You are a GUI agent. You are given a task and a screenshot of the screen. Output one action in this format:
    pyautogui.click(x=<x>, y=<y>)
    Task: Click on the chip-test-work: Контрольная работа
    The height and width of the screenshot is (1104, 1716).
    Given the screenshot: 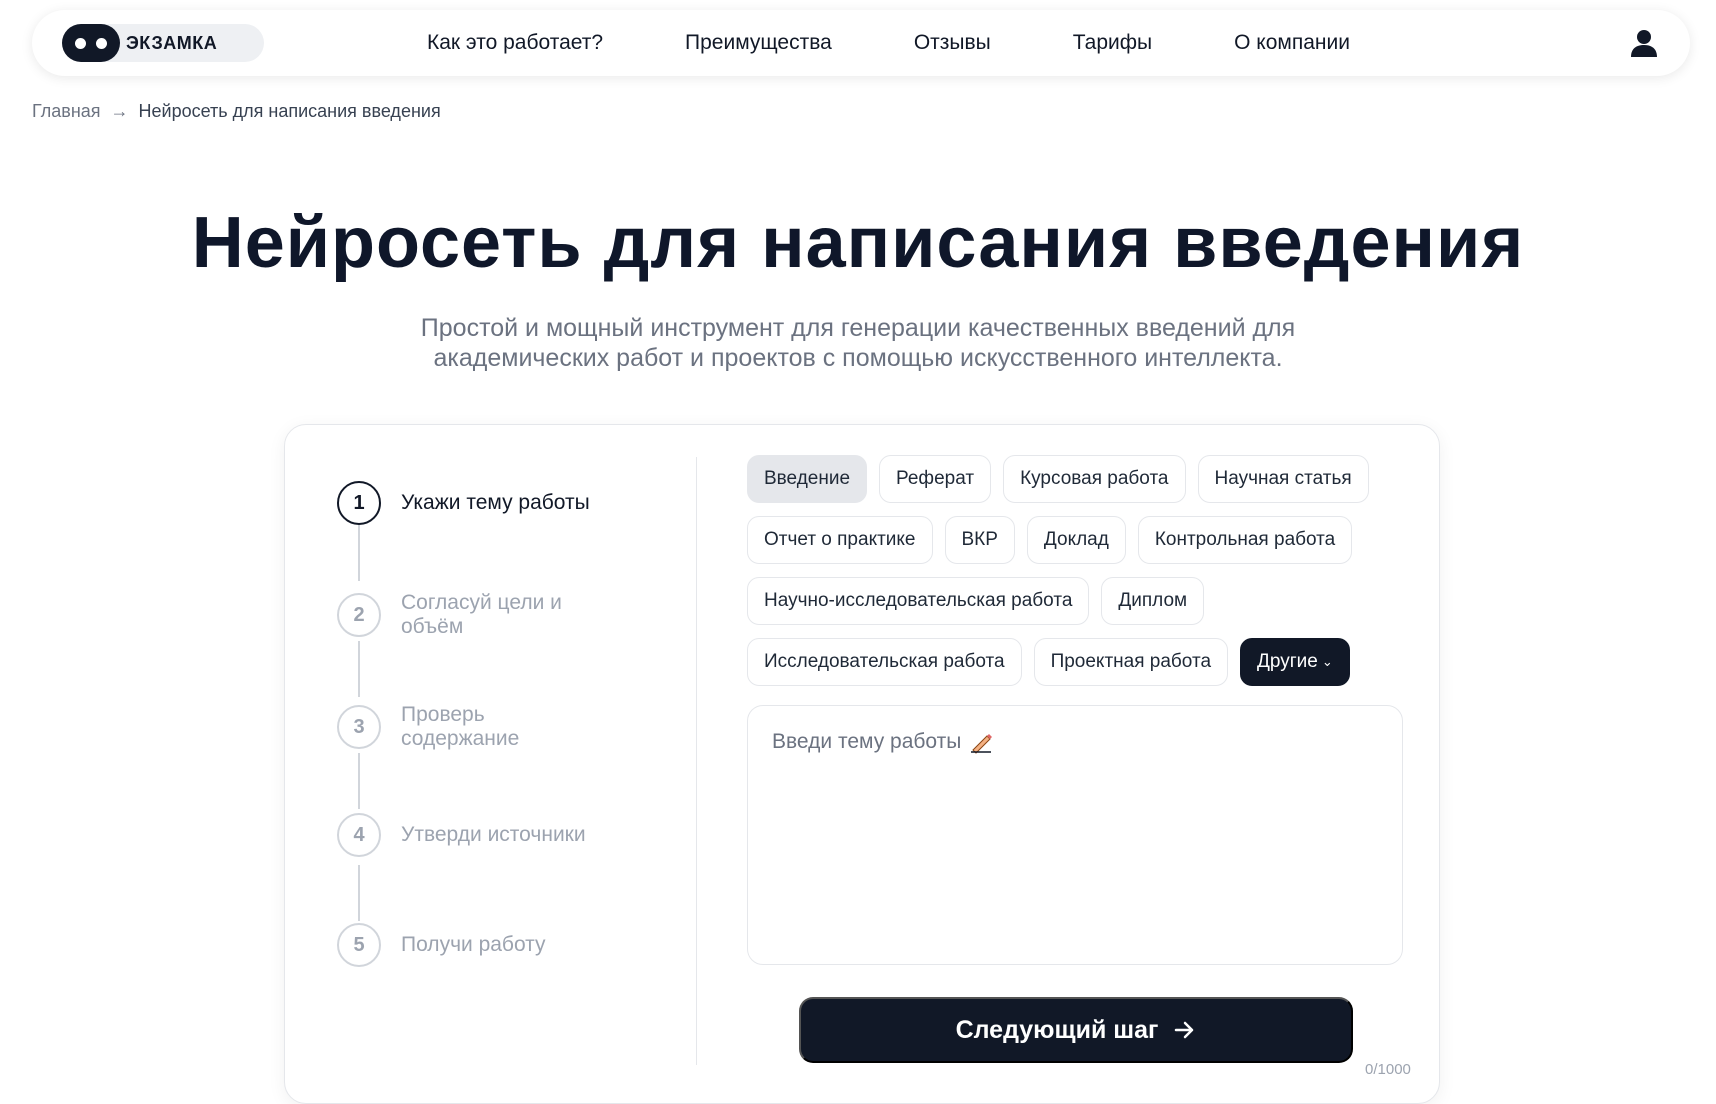 What is the action you would take?
    pyautogui.click(x=1245, y=540)
    